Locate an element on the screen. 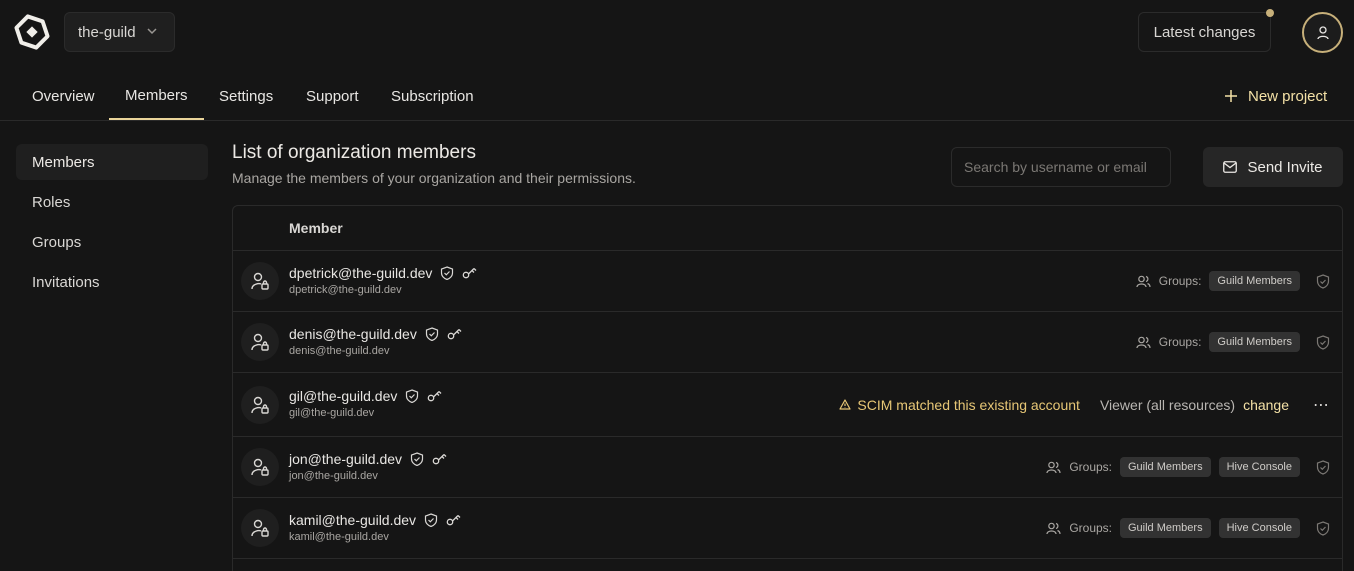 The width and height of the screenshot is (1354, 571). latest-changes-button: Latest changes is located at coordinates (1204, 32).